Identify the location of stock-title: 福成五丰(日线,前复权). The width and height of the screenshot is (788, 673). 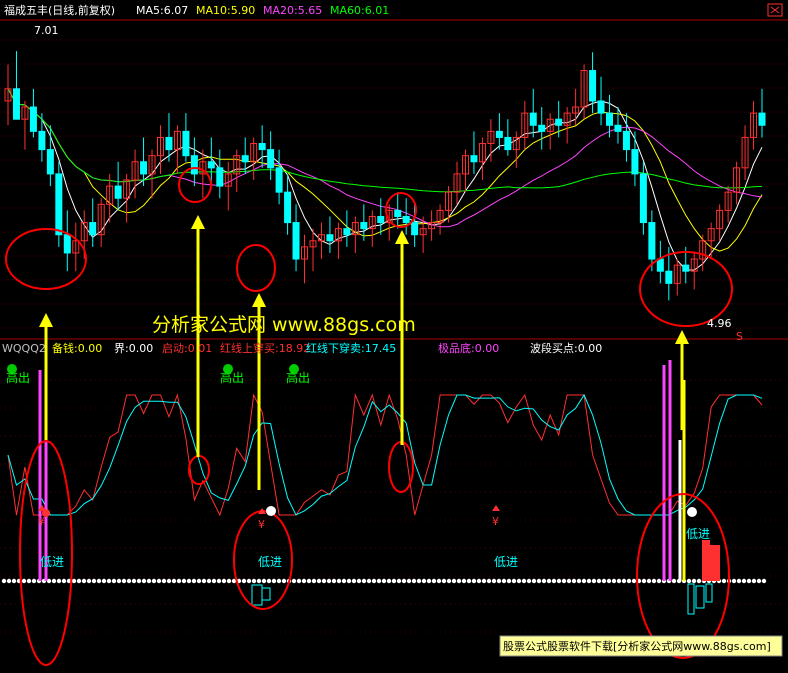
(59, 10).